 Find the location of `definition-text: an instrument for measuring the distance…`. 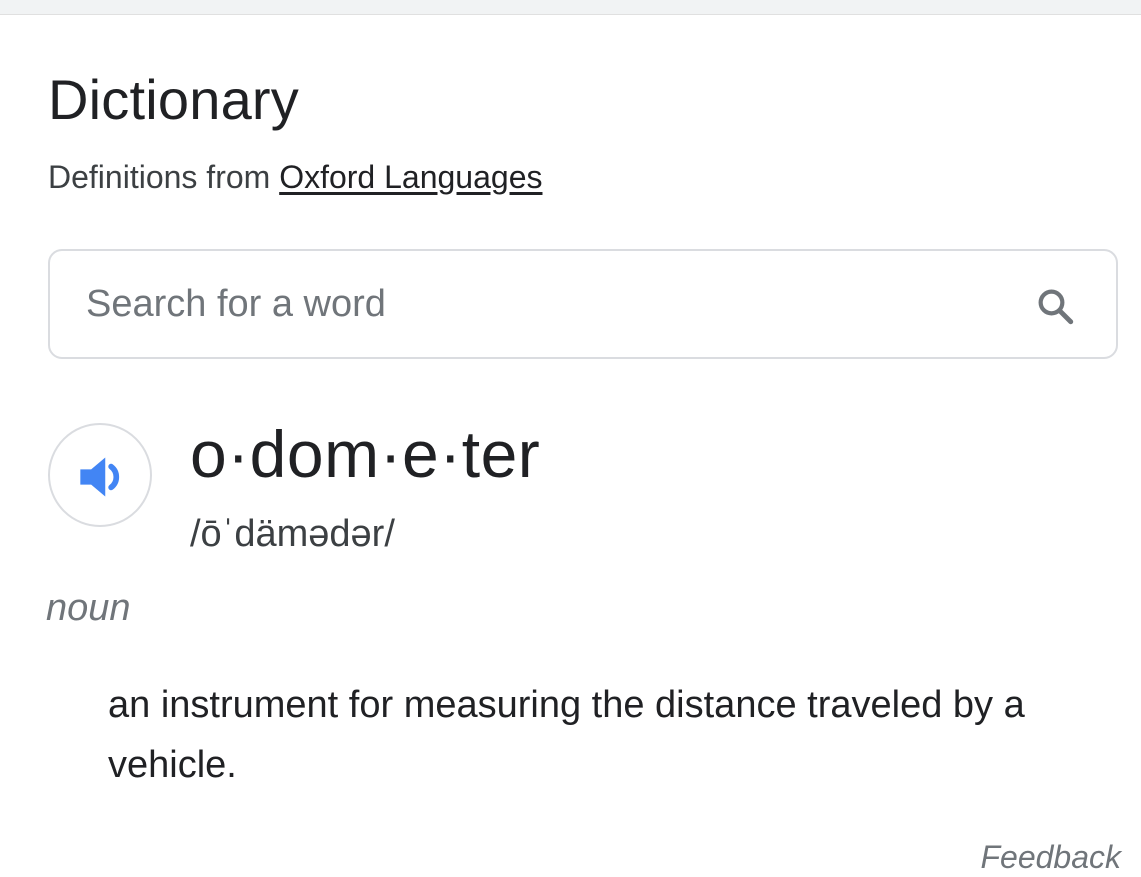

definition-text: an instrument for measuring the distance… is located at coordinates (566, 735).